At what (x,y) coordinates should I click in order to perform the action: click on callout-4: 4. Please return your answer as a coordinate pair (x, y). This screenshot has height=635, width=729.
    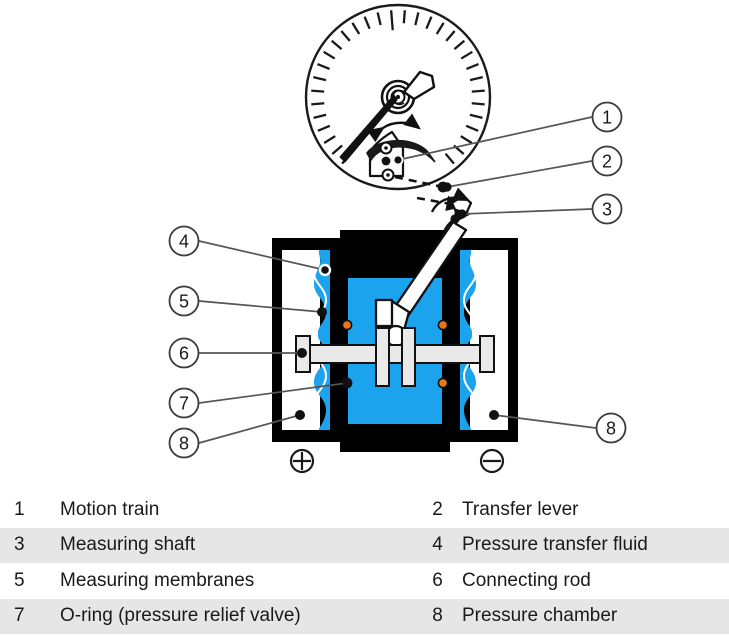
    Looking at the image, I should click on (184, 241).